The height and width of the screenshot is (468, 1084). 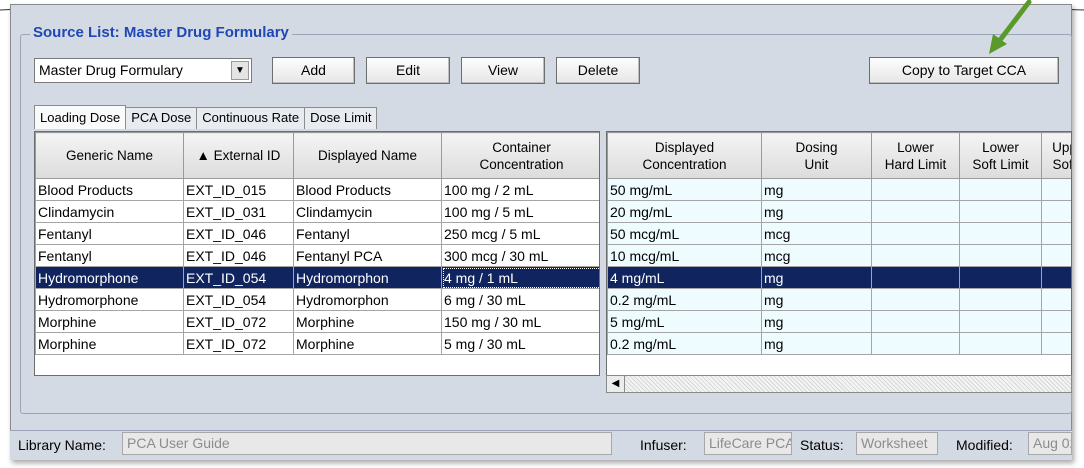 What do you see at coordinates (684, 155) in the screenshot?
I see `right-column-header: Displayed Concentration` at bounding box center [684, 155].